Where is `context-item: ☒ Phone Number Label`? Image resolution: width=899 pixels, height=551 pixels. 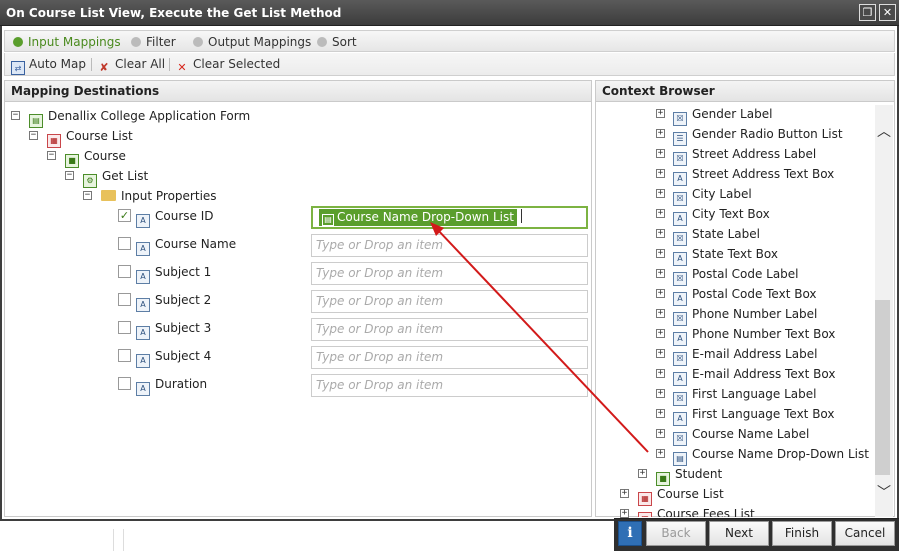 context-item: ☒ Phone Number Label is located at coordinates (745, 315).